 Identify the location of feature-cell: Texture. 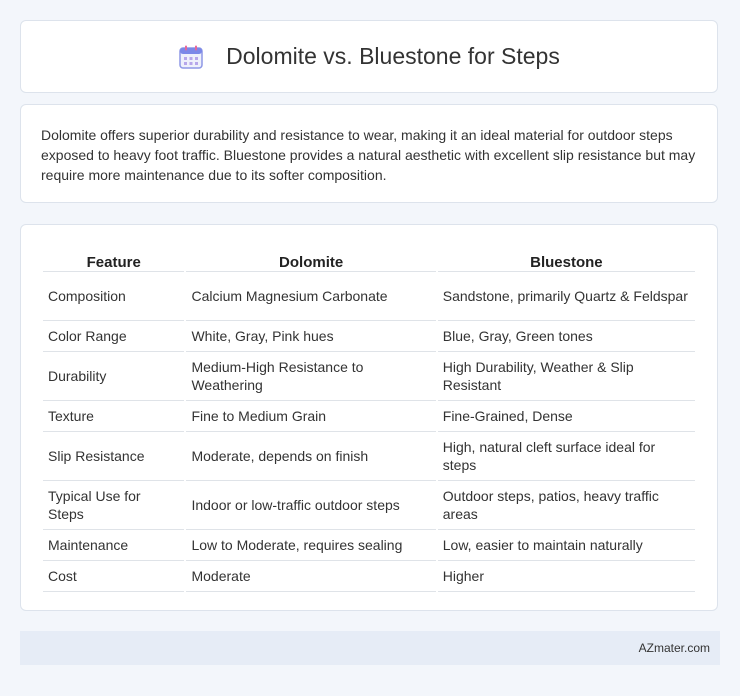
(114, 416).